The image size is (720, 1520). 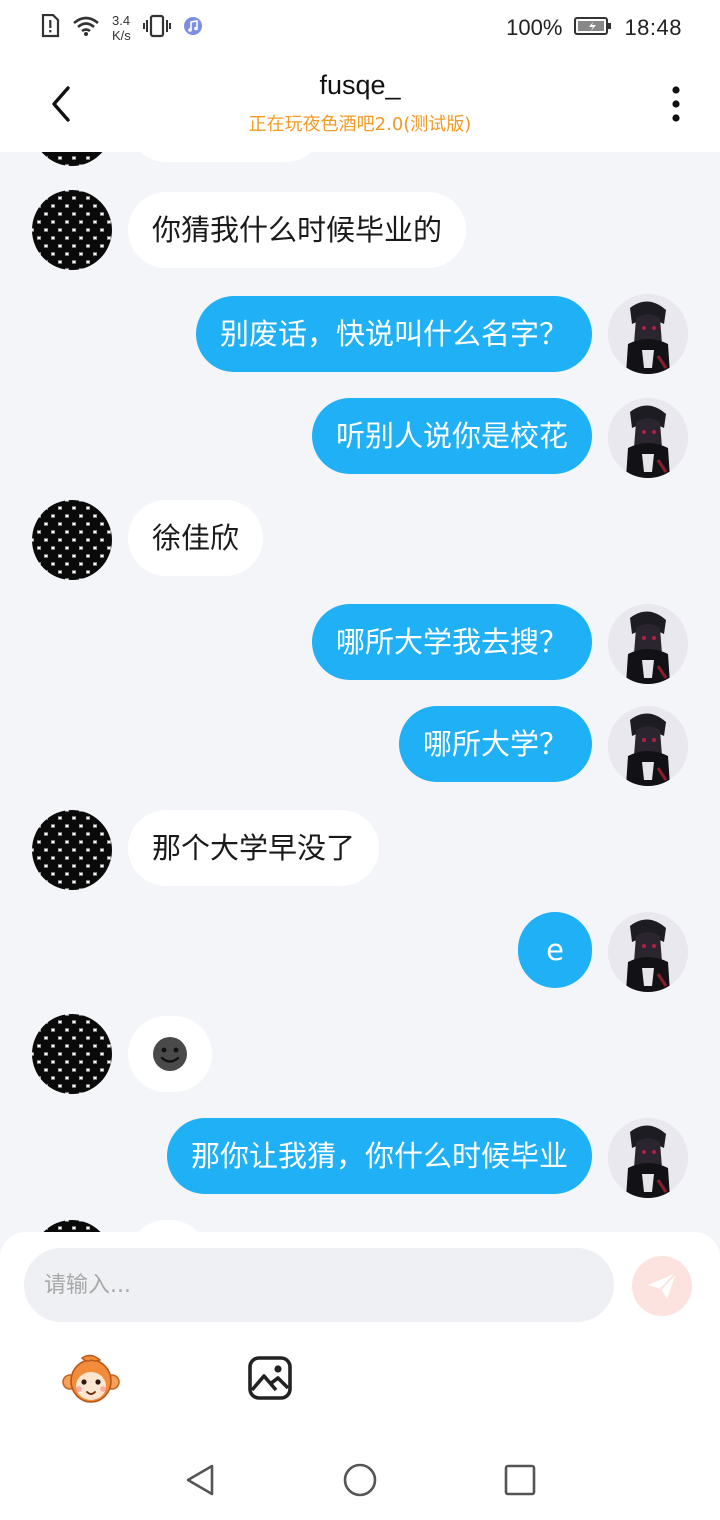 I want to click on message-bubble-sent: 听别人说你是校花, so click(x=451, y=436).